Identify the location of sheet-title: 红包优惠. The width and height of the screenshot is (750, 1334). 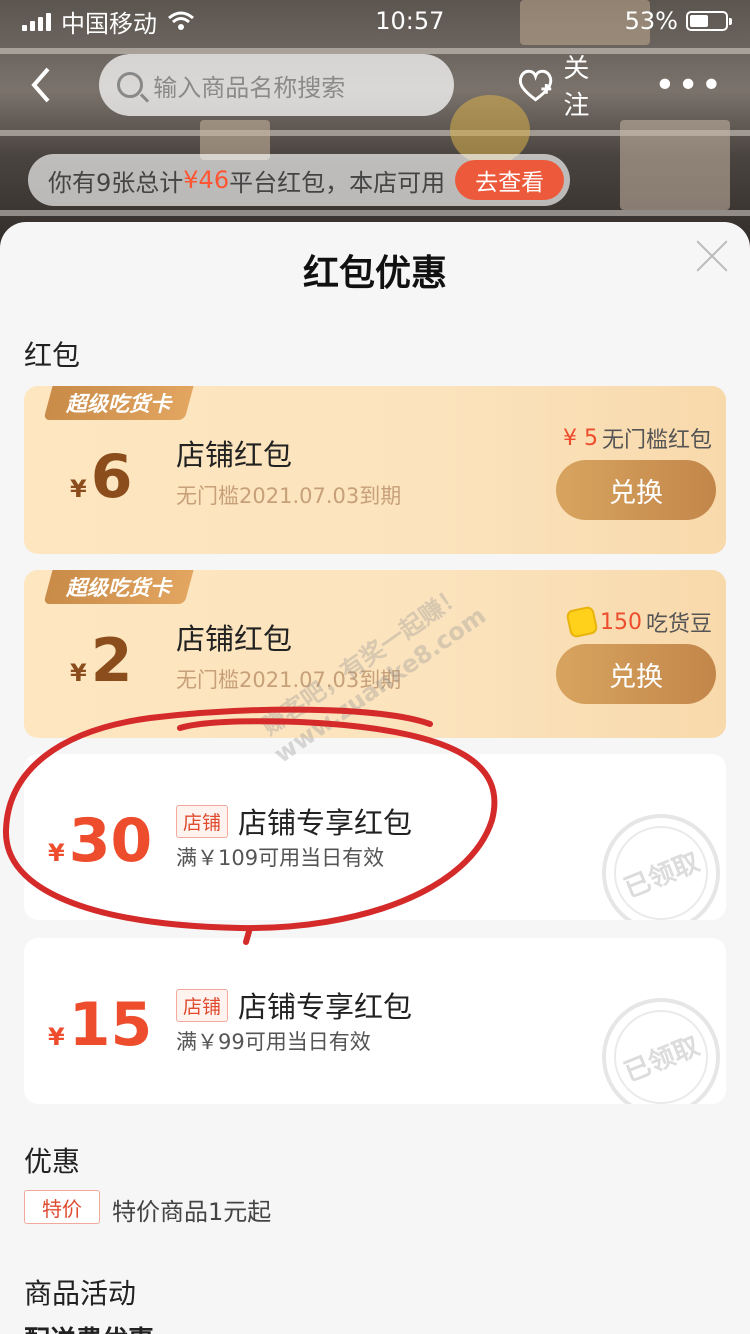
(374, 273).